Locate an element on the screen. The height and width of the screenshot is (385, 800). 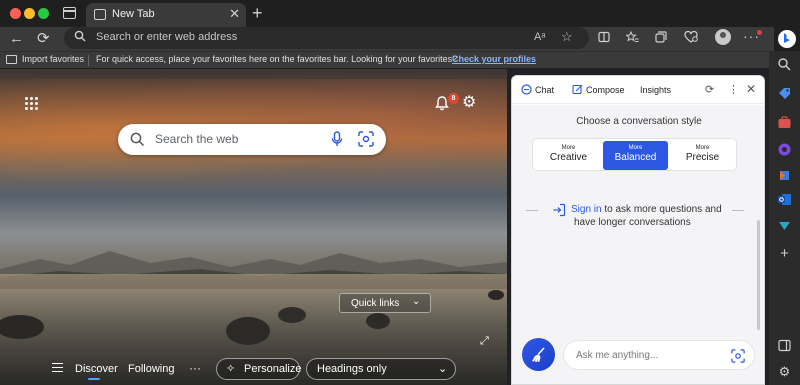
collections-icon is located at coordinates (661, 37).